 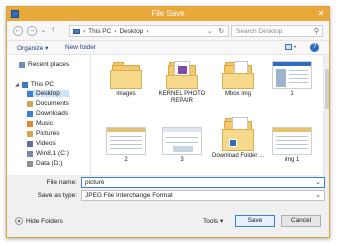 I want to click on nav-item-videos: Videos, so click(x=41, y=143).